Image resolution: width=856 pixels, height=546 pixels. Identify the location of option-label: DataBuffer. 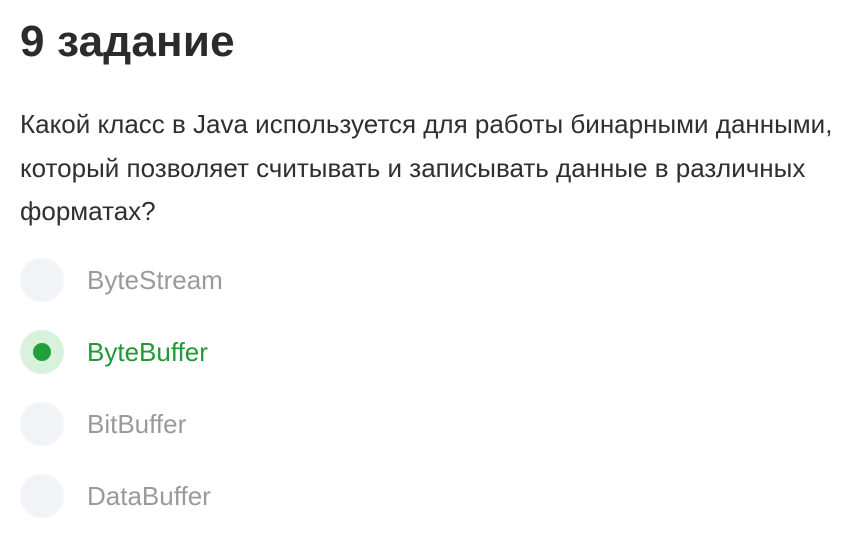
(149, 496).